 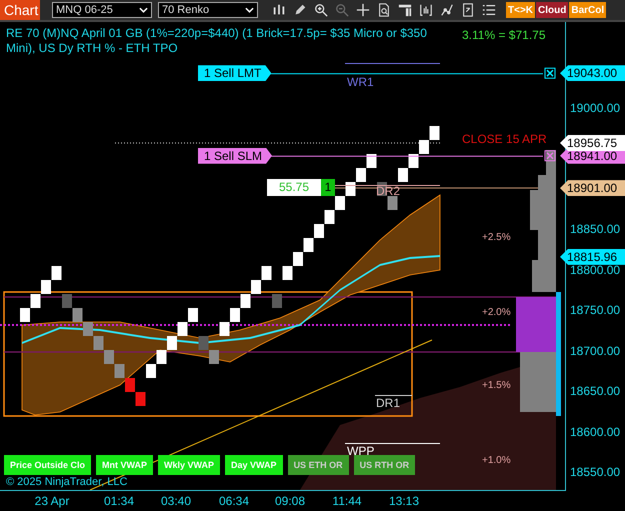 What do you see at coordinates (504, 139) in the screenshot?
I see `level-label: CLOSE 15 APR` at bounding box center [504, 139].